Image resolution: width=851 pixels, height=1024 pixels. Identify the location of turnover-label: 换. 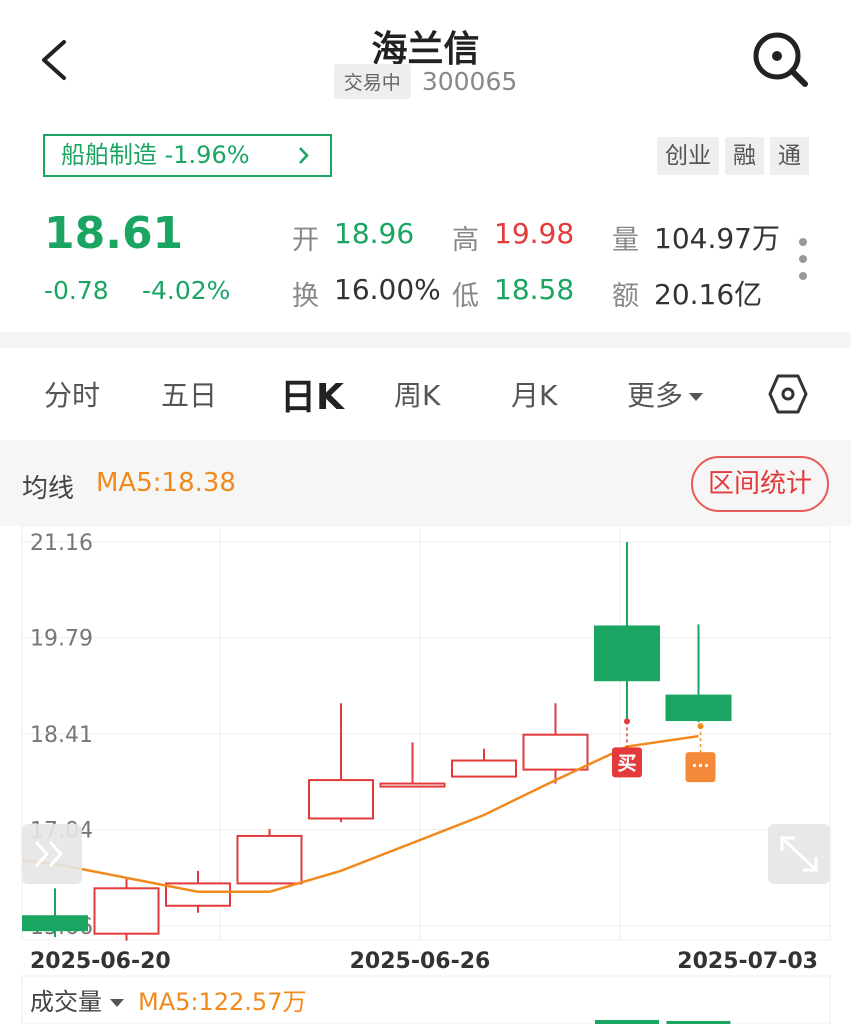
(305, 296).